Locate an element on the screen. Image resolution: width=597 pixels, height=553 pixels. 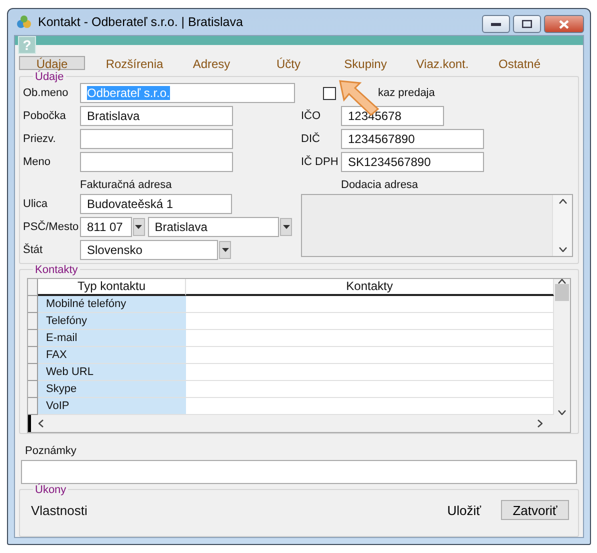
table-cell: Mobilné telefóny is located at coordinates (112, 304).